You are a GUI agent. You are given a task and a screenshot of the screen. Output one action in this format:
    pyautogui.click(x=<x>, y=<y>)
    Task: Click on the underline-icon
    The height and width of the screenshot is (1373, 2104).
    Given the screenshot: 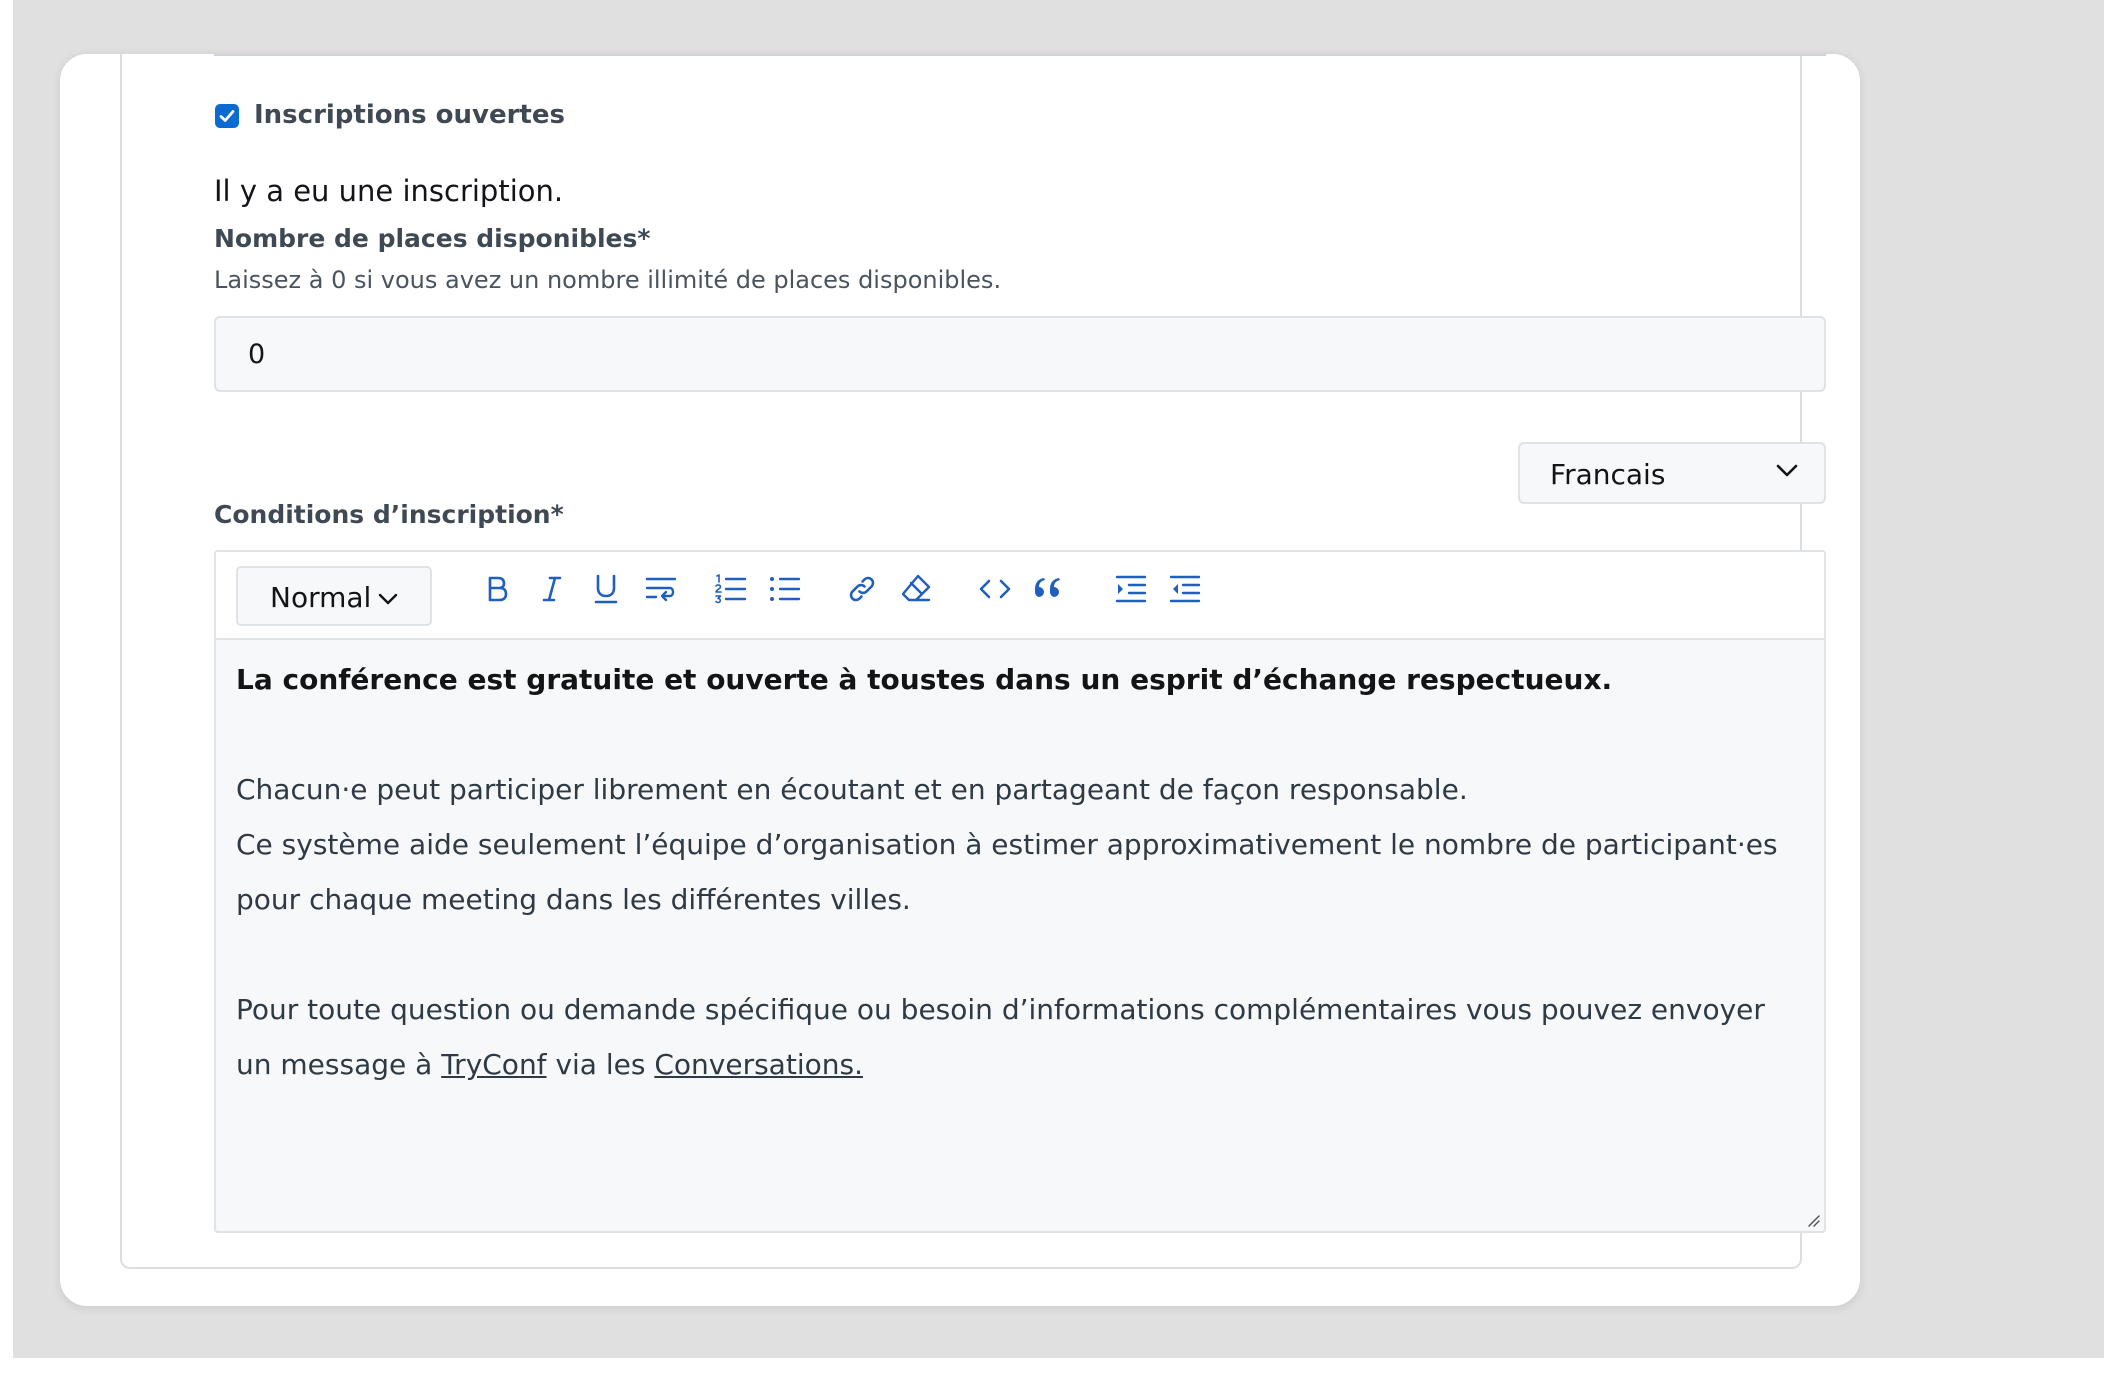 What is the action you would take?
    pyautogui.click(x=606, y=589)
    